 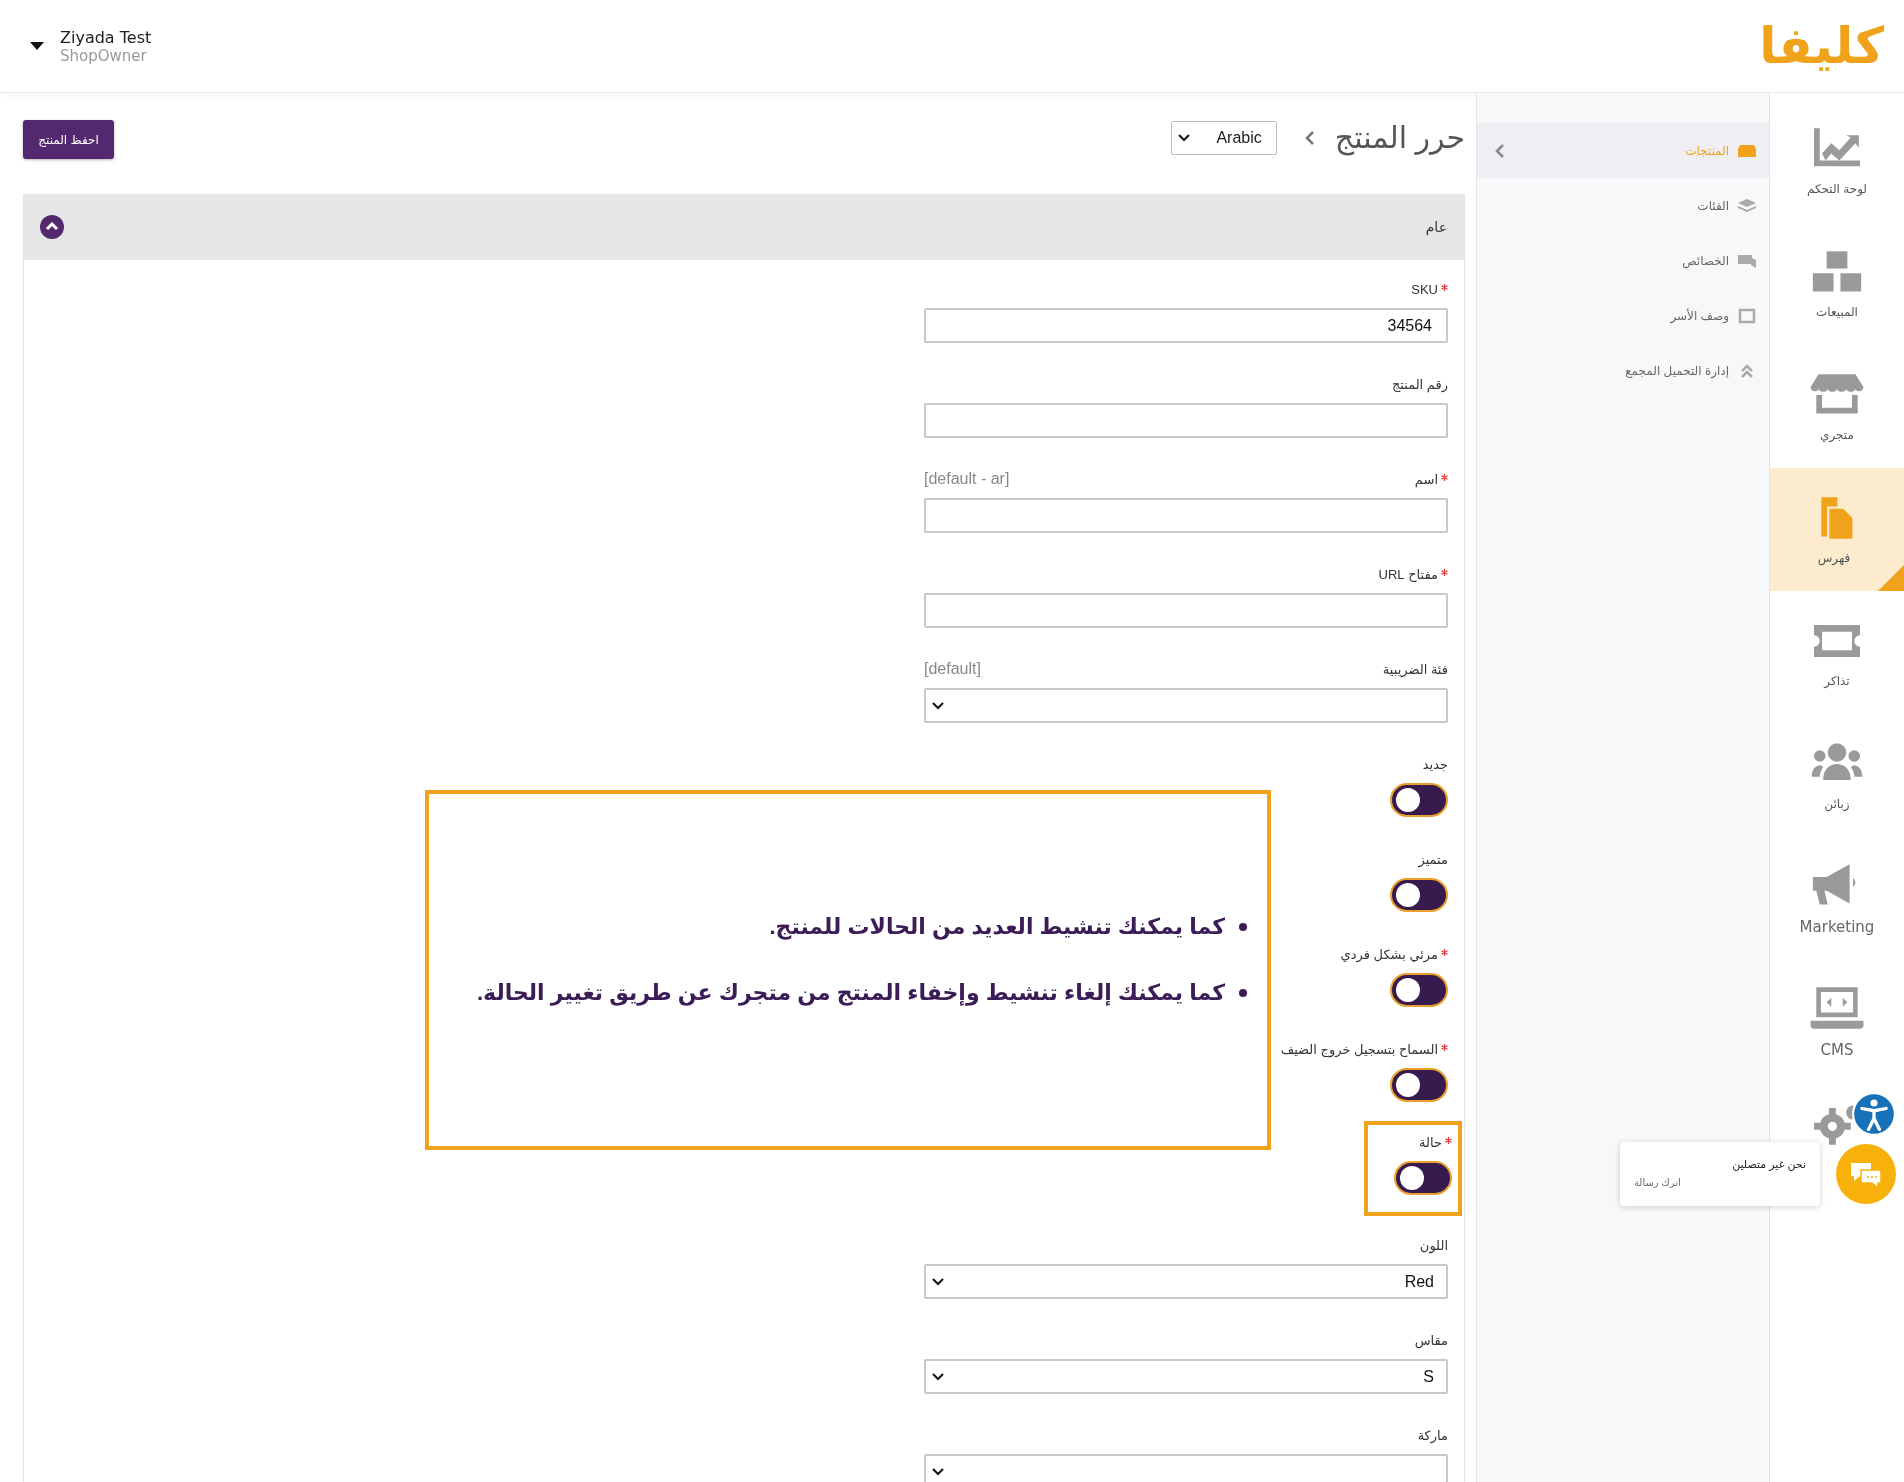 What do you see at coordinates (1837, 1007) in the screenshot?
I see `laptop-code-icon` at bounding box center [1837, 1007].